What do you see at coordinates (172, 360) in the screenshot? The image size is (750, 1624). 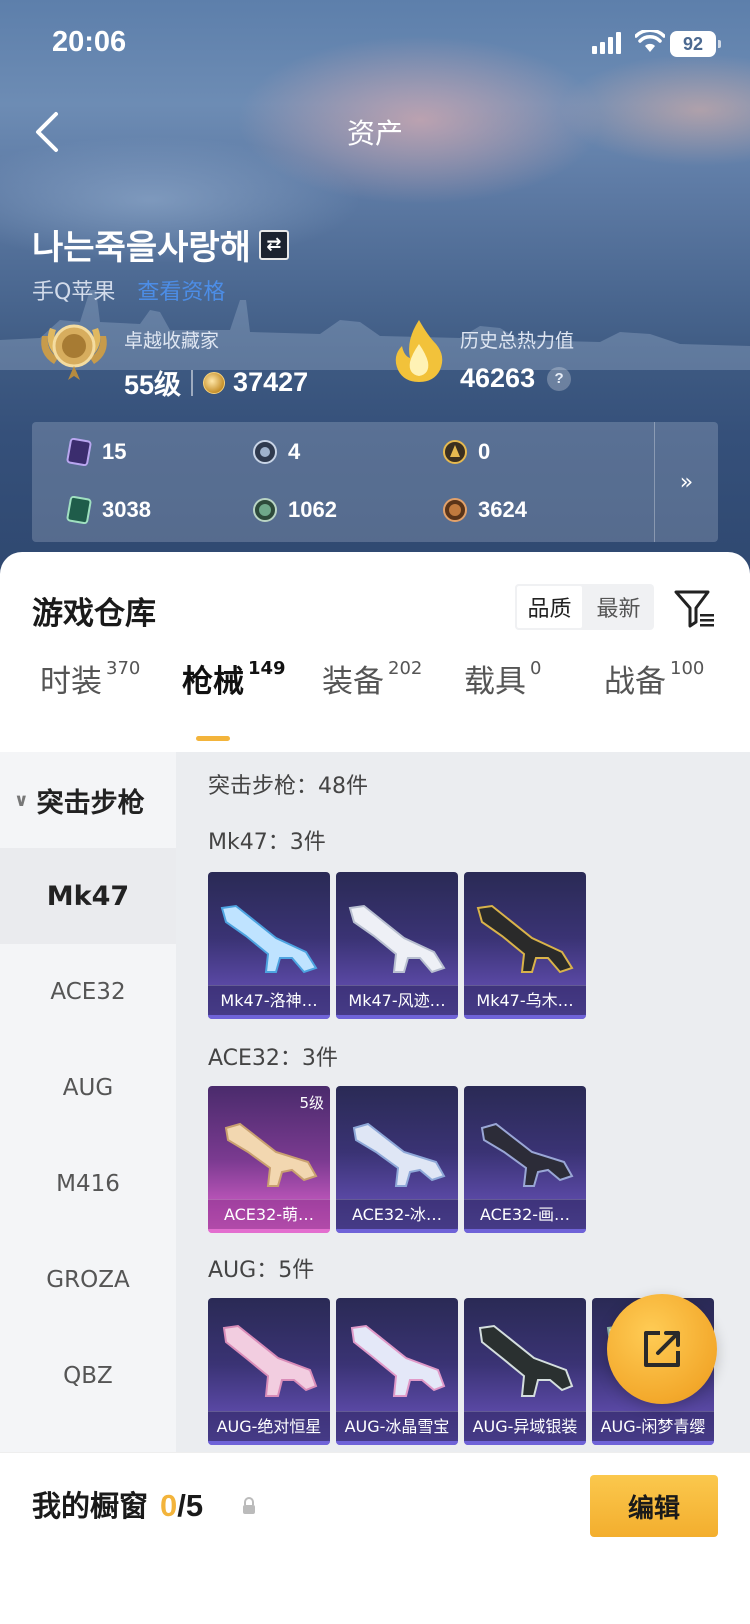 I see `collector-stat: 卓越收藏家 55级 37427` at bounding box center [172, 360].